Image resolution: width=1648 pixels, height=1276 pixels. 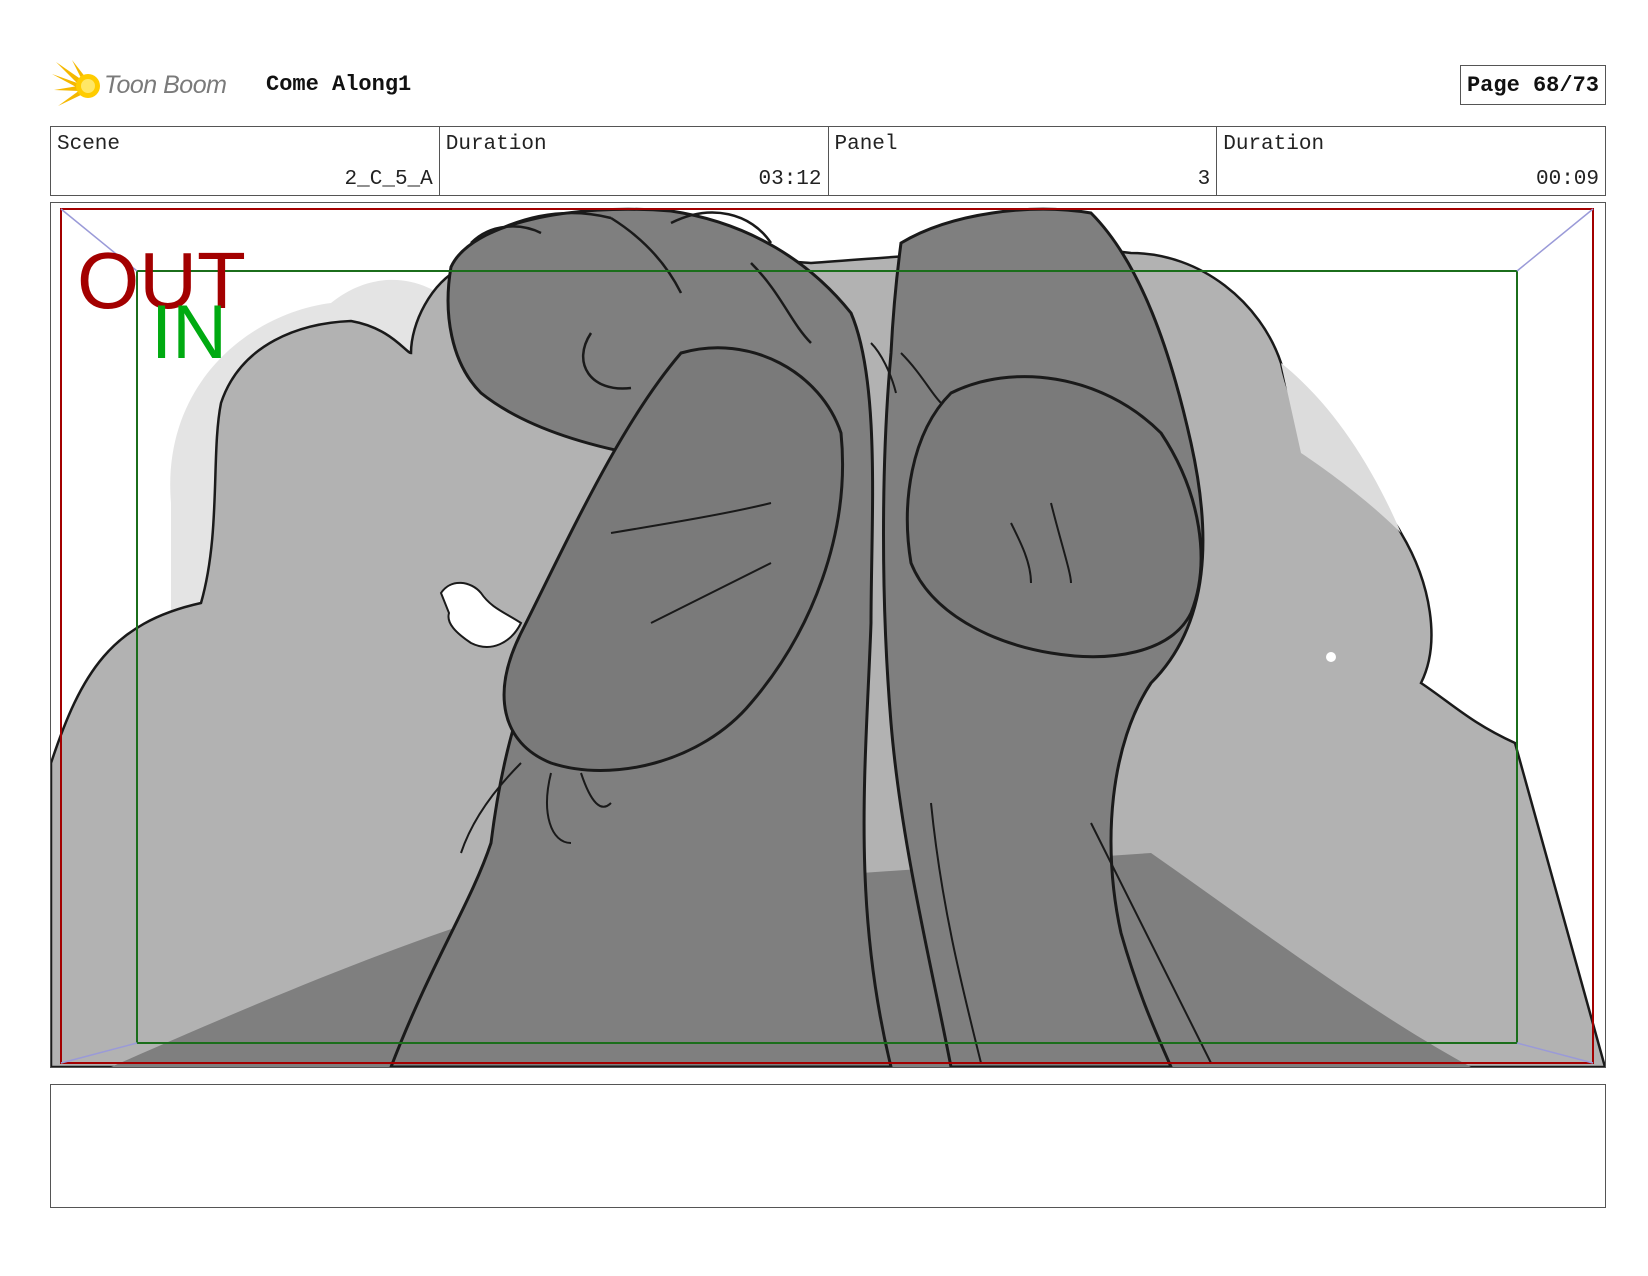 I want to click on project-title: Come Along1, so click(x=339, y=84).